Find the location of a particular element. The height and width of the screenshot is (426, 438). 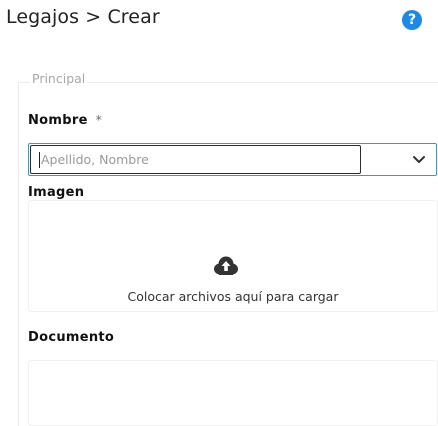

breadcrumb-title: Legajos > Crear is located at coordinates (83, 17).